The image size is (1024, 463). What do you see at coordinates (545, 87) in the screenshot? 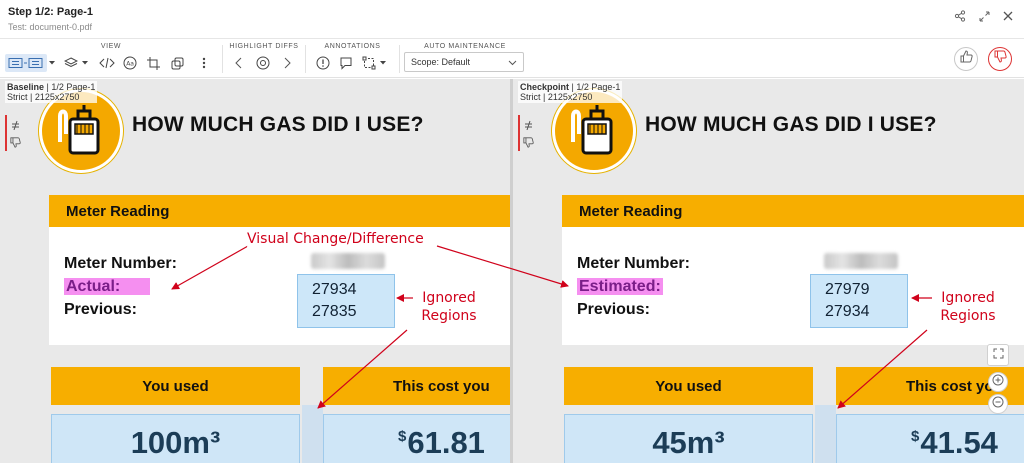
I see `checkpoint-label: Checkpoint` at bounding box center [545, 87].